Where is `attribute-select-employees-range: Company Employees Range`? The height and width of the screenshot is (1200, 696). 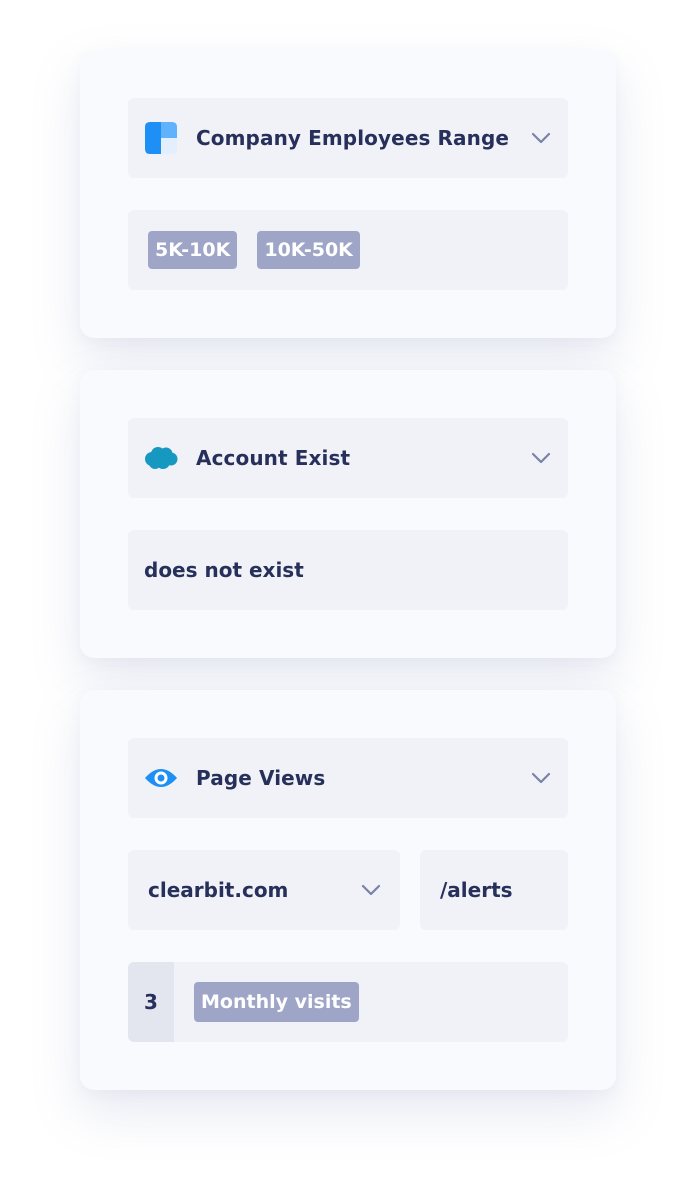
attribute-select-employees-range: Company Employees Range is located at coordinates (348, 138).